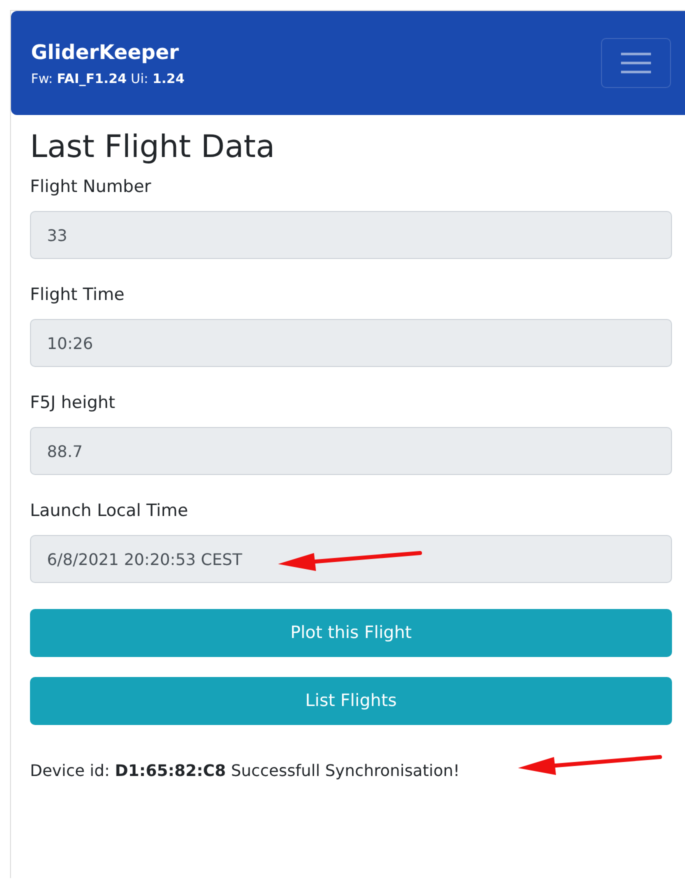 The width and height of the screenshot is (685, 879). What do you see at coordinates (91, 187) in the screenshot?
I see `field-label: Flight Number` at bounding box center [91, 187].